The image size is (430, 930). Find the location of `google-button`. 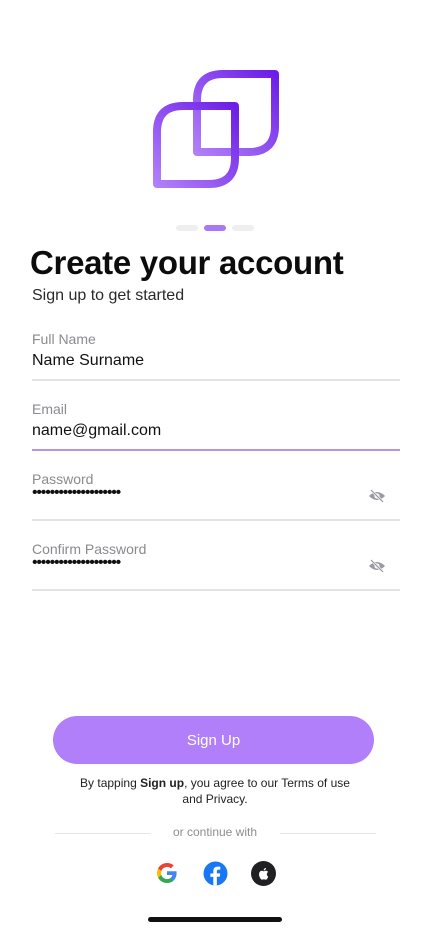

google-button is located at coordinates (167, 873).